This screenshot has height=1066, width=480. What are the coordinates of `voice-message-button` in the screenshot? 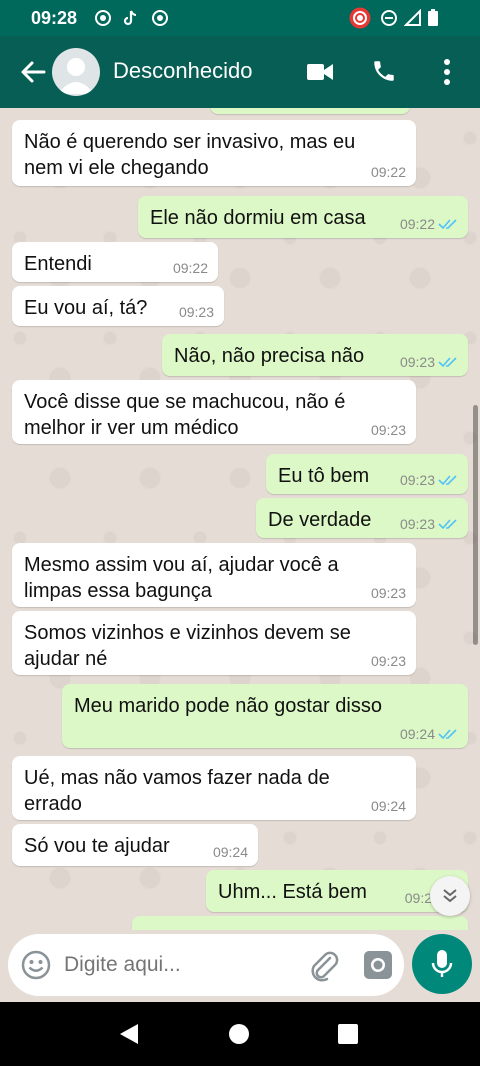 It's located at (442, 964).